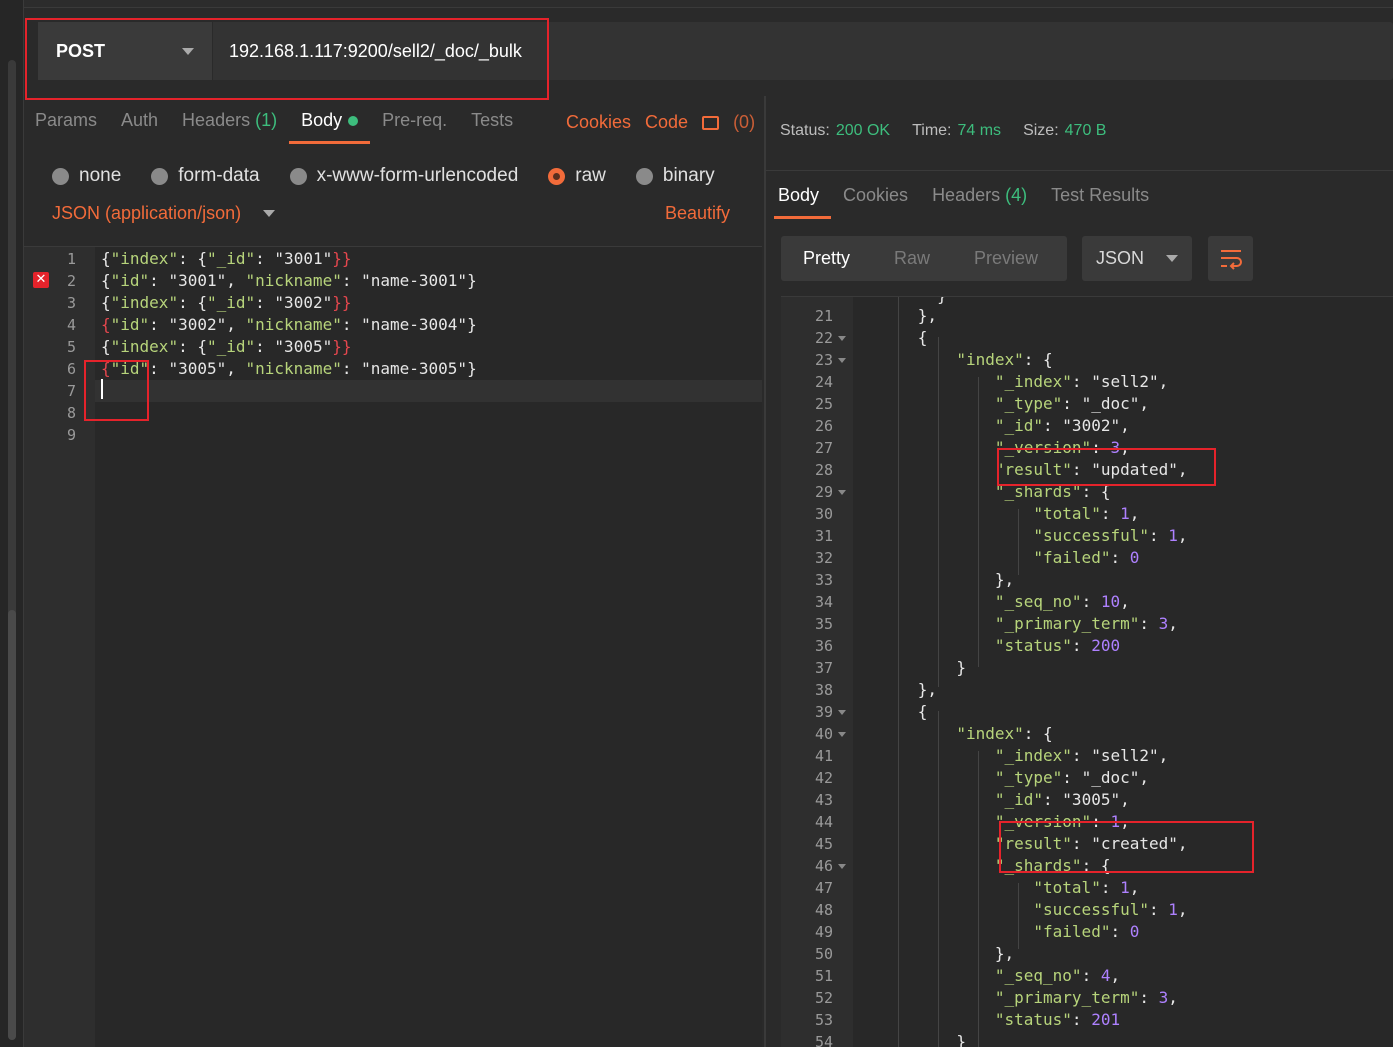 The height and width of the screenshot is (1047, 1393). Describe the element at coordinates (1137, 258) in the screenshot. I see `response-format-select: JSON` at that location.